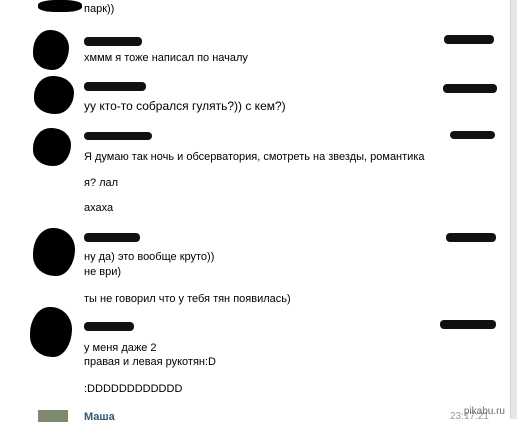 The image size is (517, 423). I want to click on message-text: :DDDDDDDDDDDD, so click(133, 389).